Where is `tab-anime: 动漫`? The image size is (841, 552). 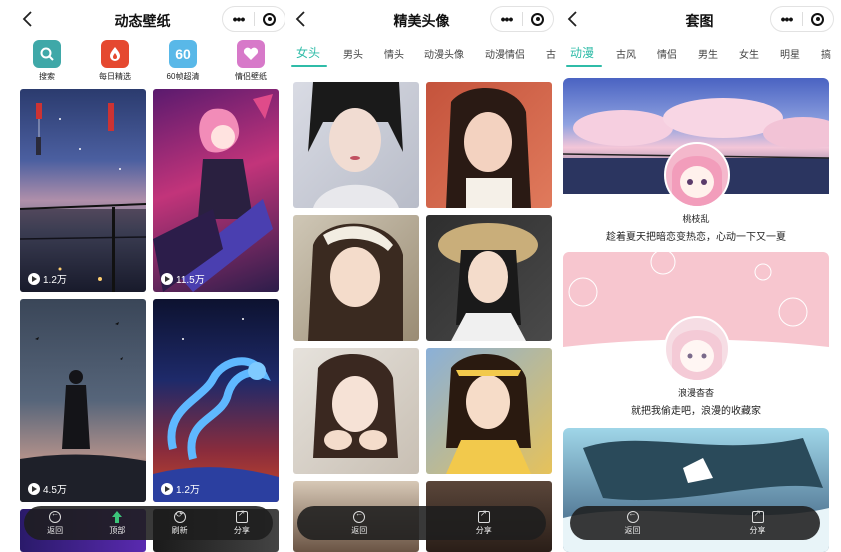
tab-anime: 动漫 is located at coordinates (582, 52).